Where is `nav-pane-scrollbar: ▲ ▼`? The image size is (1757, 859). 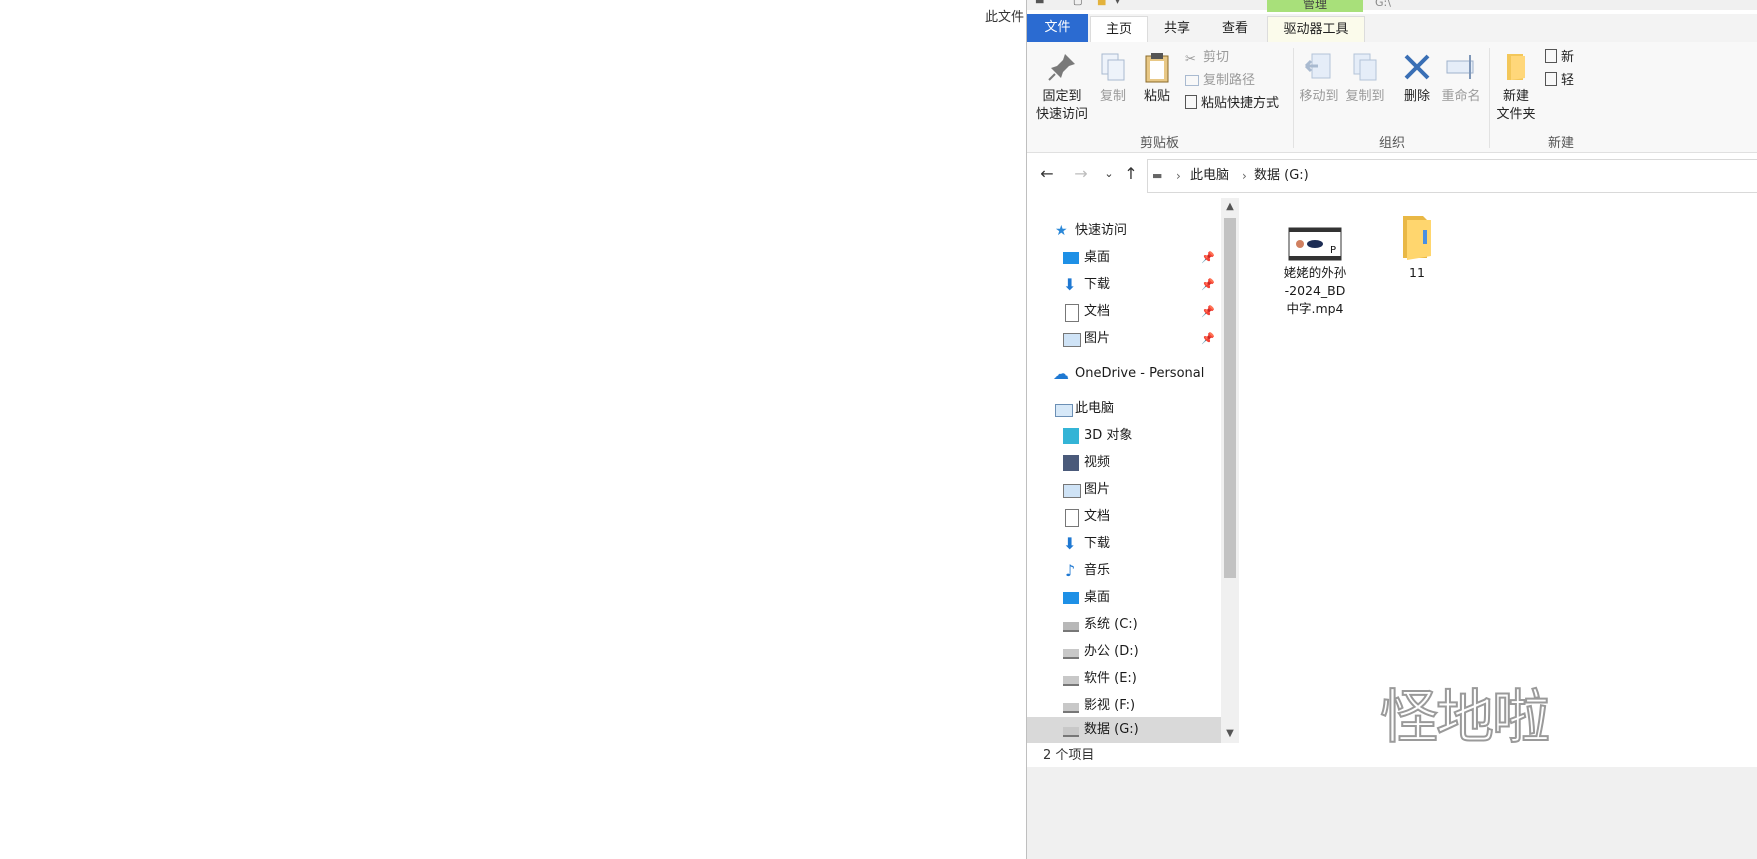 nav-pane-scrollbar: ▲ ▼ is located at coordinates (1230, 470).